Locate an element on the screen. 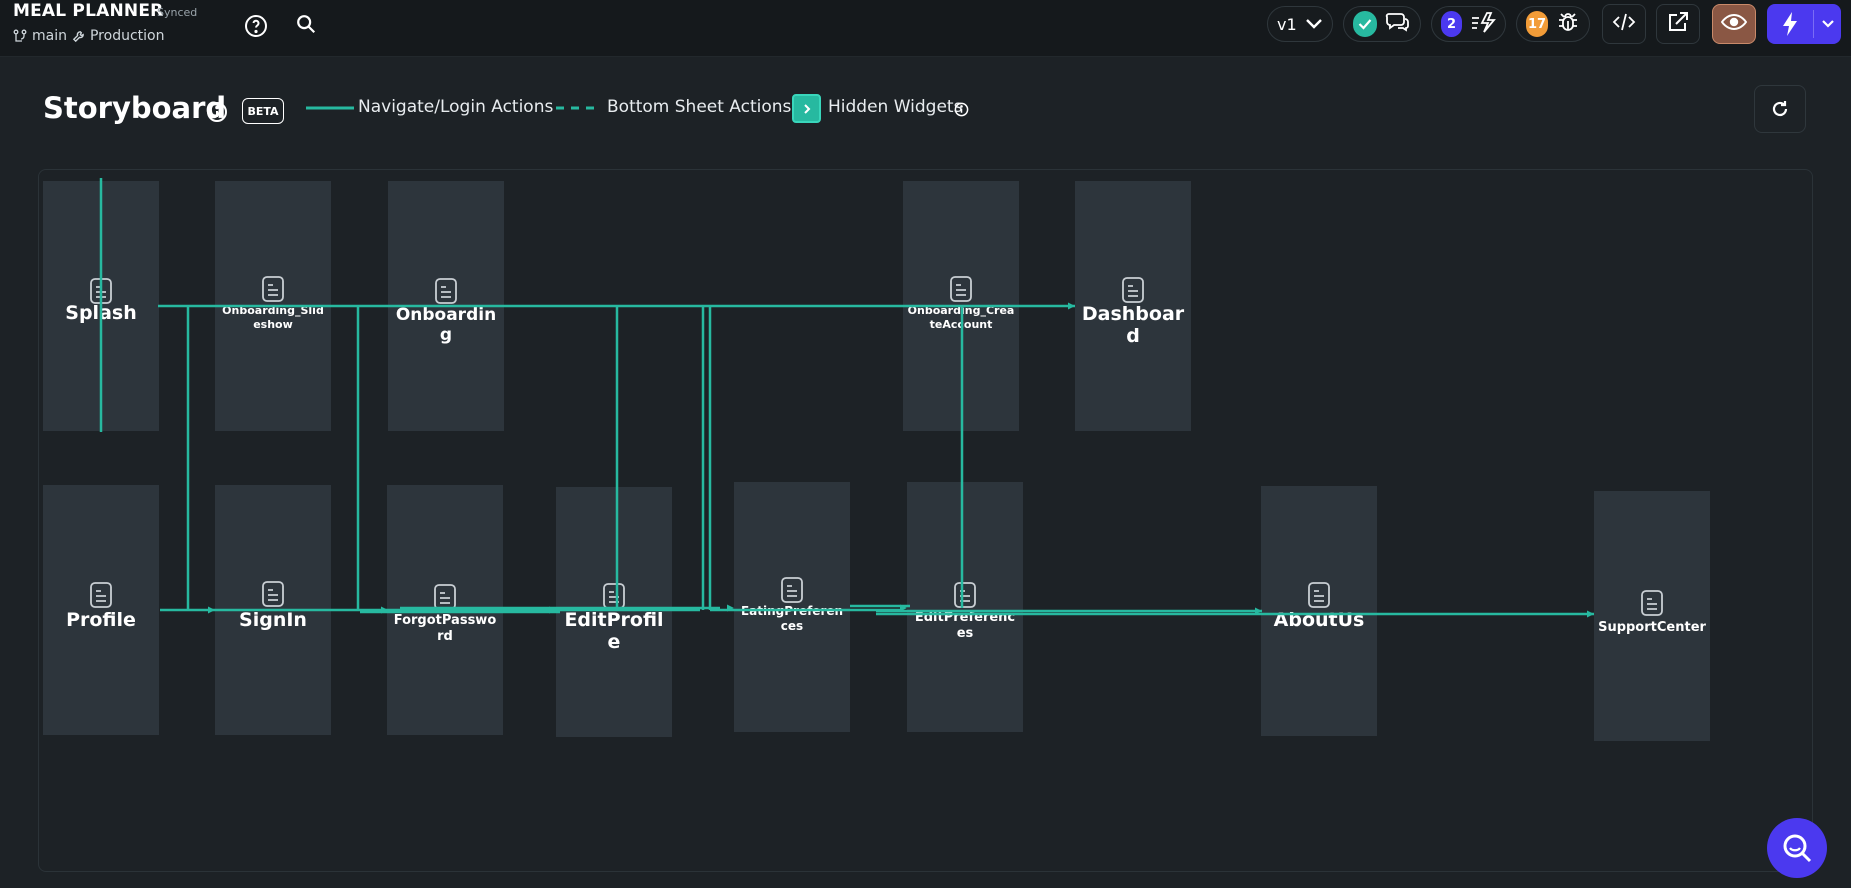 This screenshot has width=1851, height=888. project-name: MEAL PLANNER is located at coordinates (88, 11).